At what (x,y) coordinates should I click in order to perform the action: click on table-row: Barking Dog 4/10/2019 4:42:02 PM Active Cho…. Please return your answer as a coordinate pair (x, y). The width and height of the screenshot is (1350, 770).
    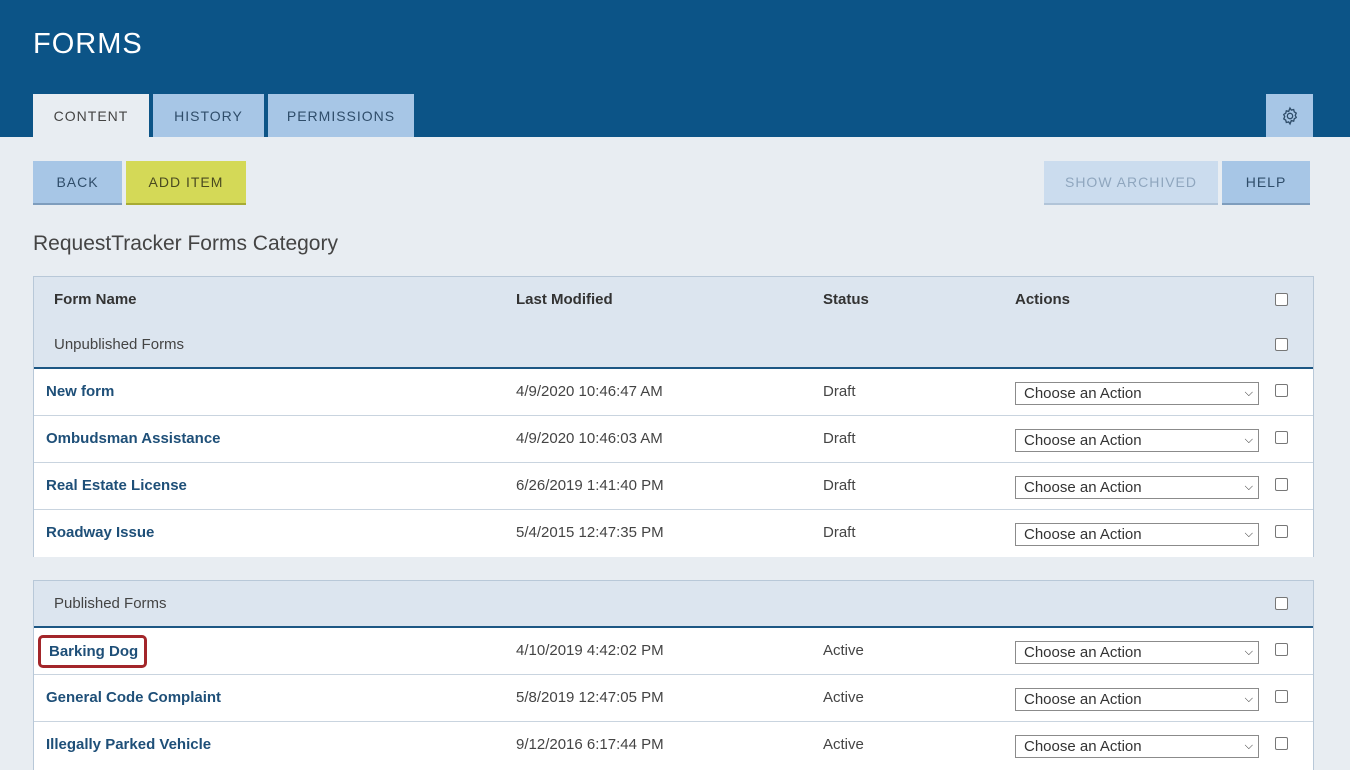
    Looking at the image, I should click on (673, 651).